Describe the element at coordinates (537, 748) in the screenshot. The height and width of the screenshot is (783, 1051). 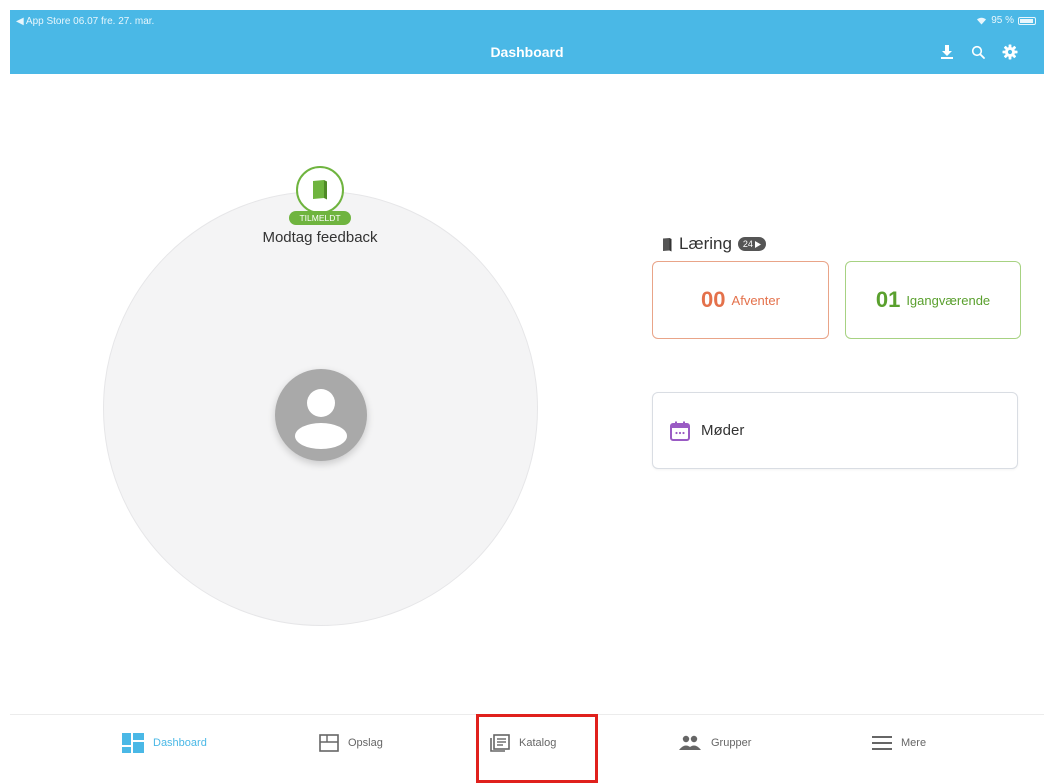
I see `katalog-highlight-box` at that location.